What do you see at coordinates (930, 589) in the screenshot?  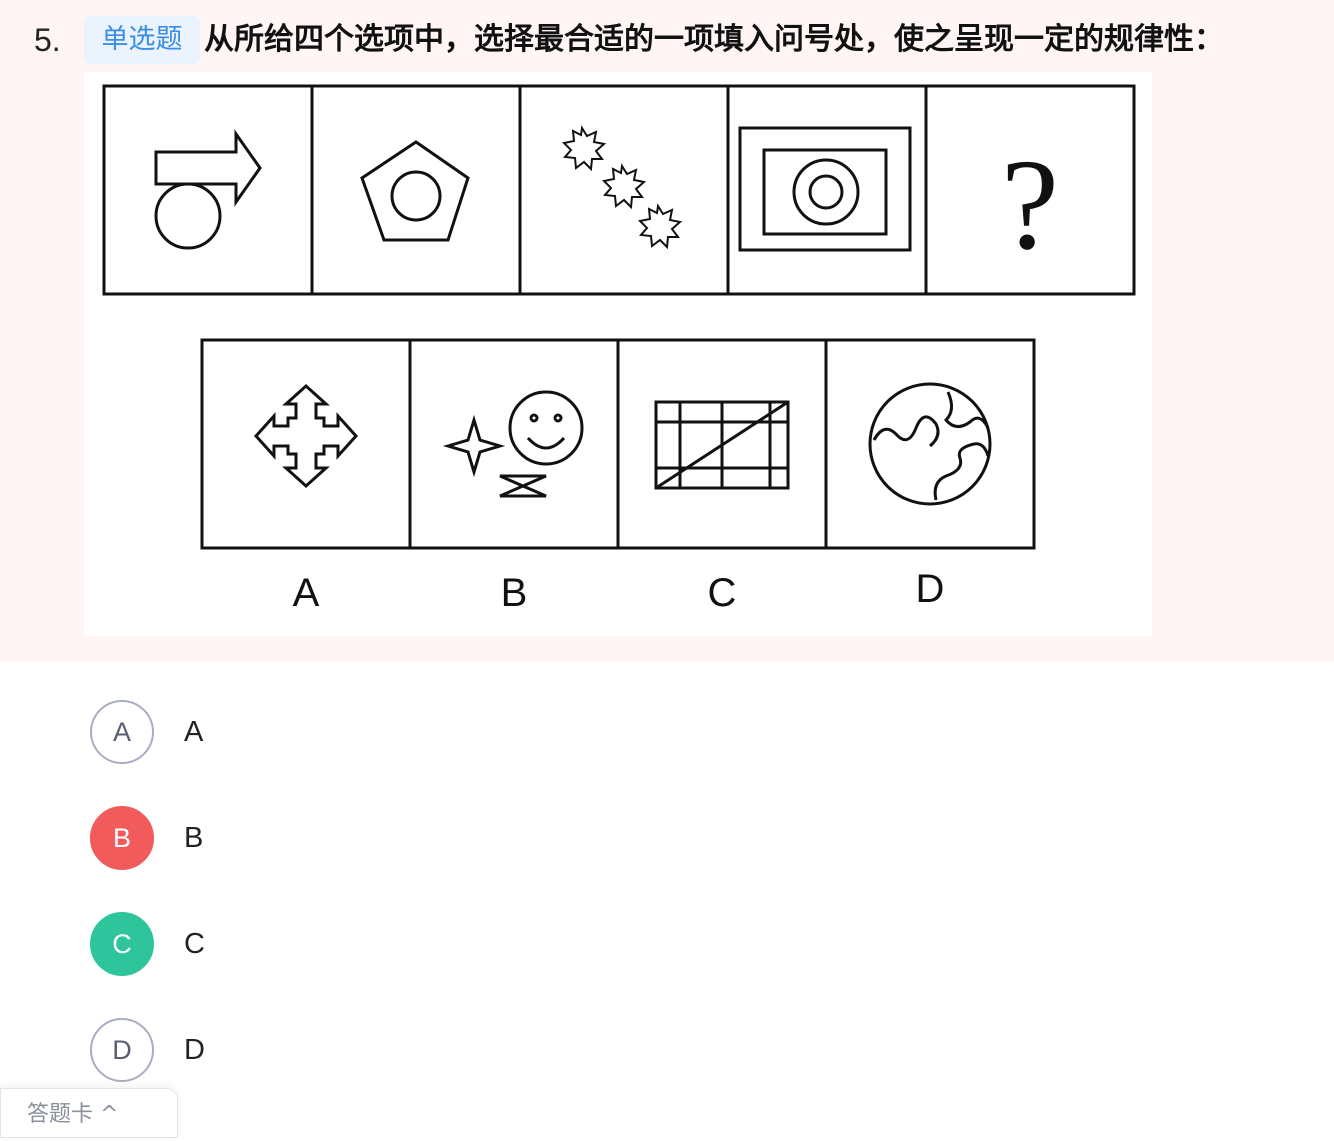 I see `figure-label-d: D` at bounding box center [930, 589].